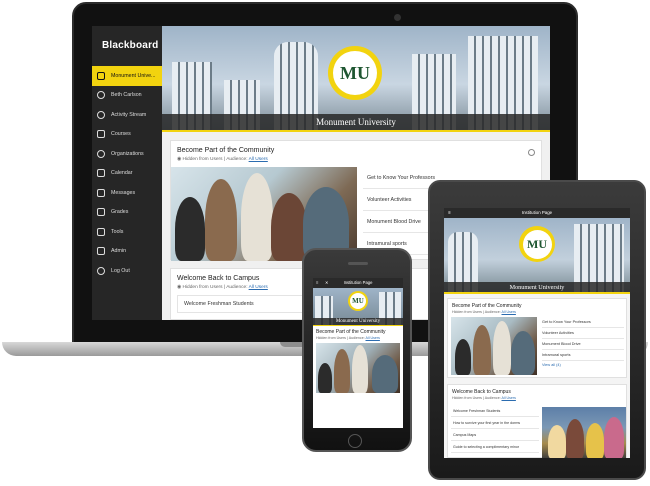 The width and height of the screenshot is (650, 486). Describe the element at coordinates (130, 45) in the screenshot. I see `brand-logo: Blackboard` at that location.